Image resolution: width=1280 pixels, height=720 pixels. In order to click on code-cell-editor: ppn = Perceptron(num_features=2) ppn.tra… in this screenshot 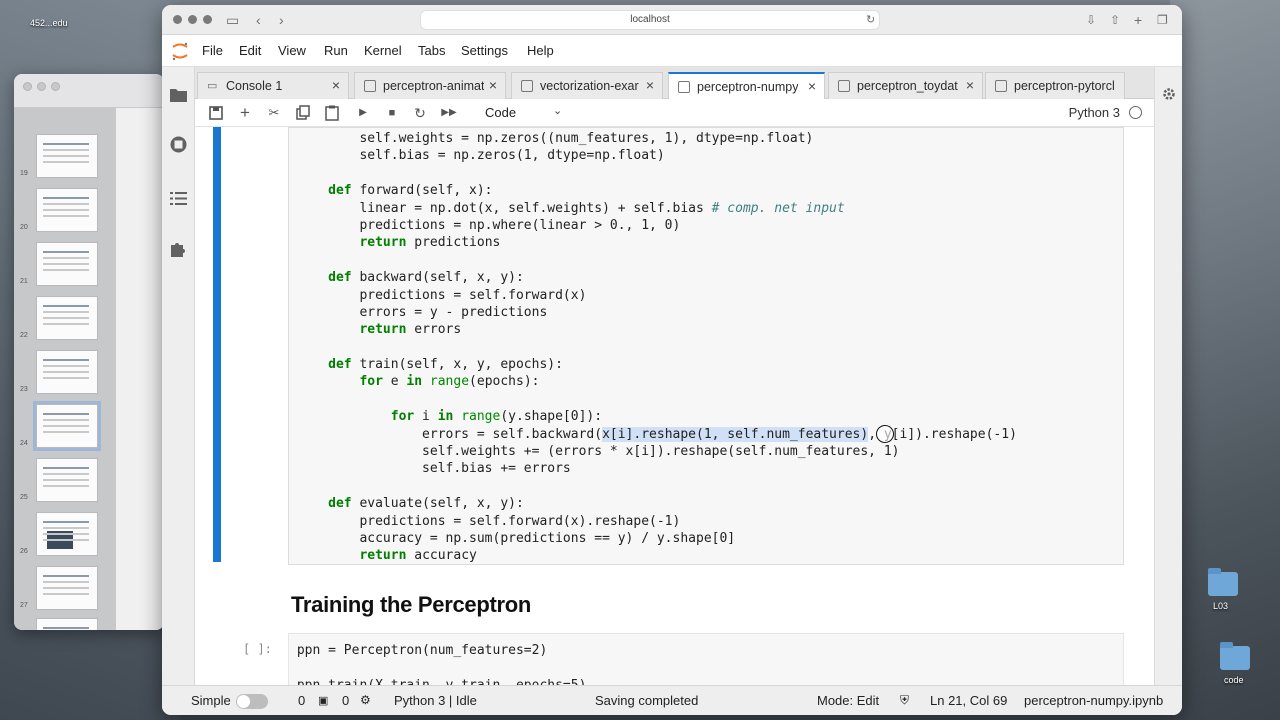, I will do `click(706, 659)`.